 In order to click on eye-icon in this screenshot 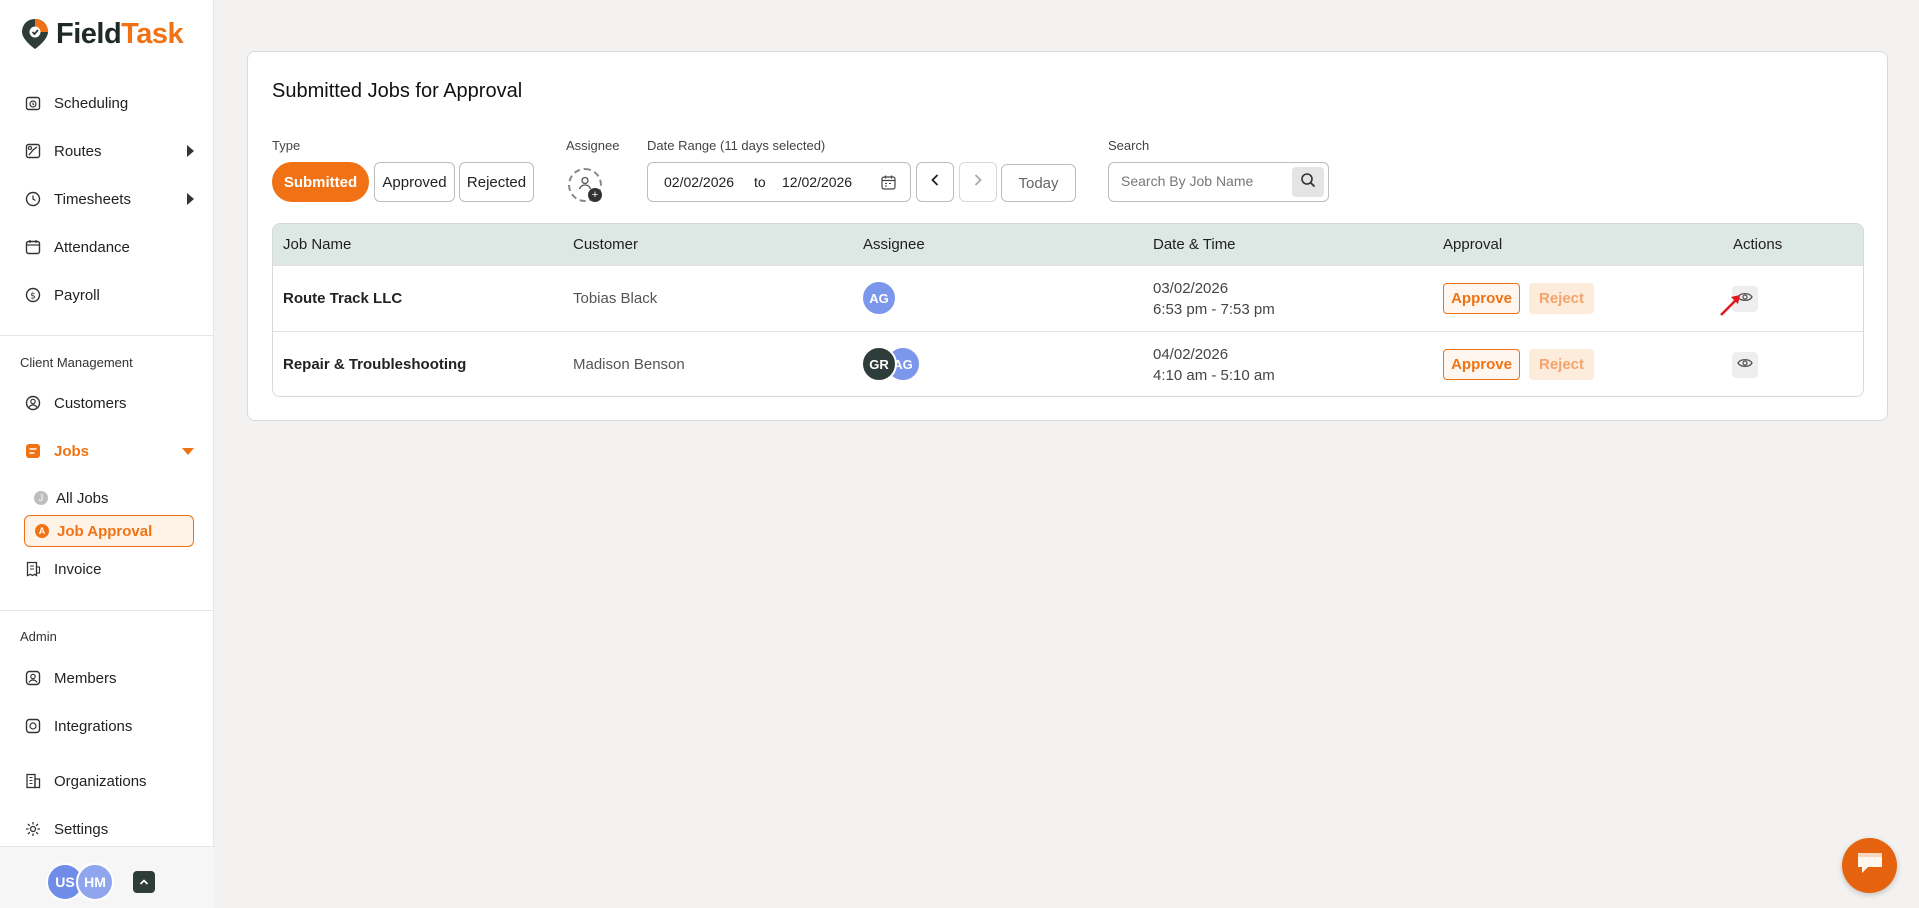, I will do `click(1745, 365)`.